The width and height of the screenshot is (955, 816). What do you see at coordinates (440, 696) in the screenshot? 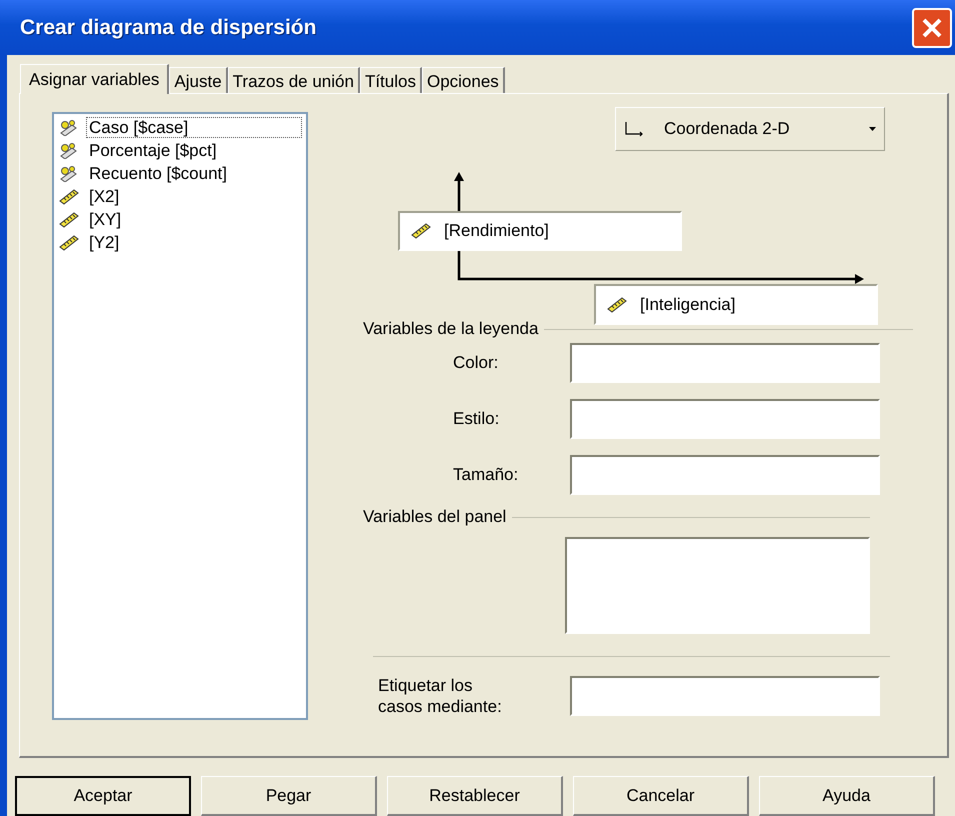
I see `field-label: Etiquetar los casos mediante:` at bounding box center [440, 696].